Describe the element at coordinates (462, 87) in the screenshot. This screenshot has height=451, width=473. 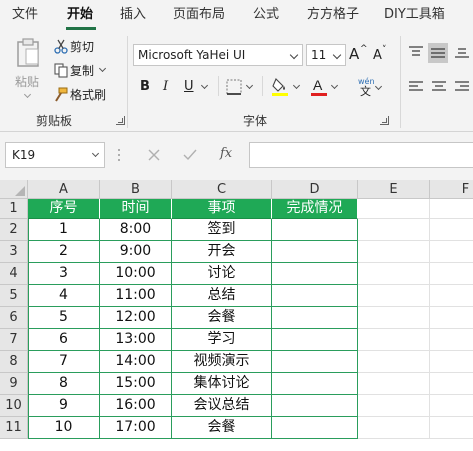
I see `align-right-icon` at that location.